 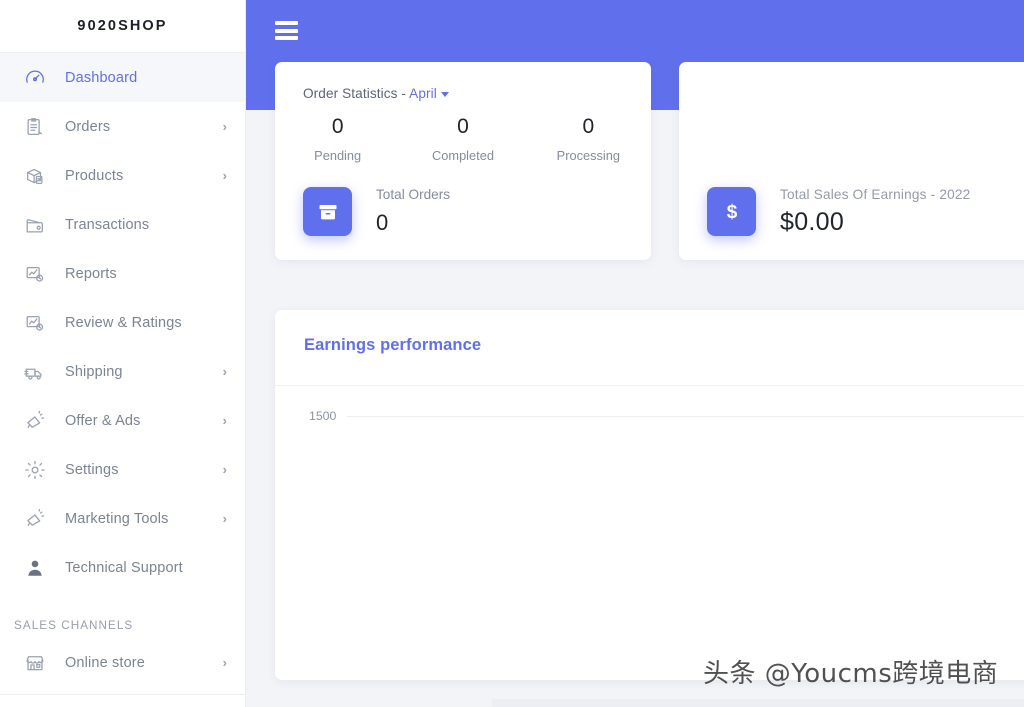 I want to click on sidebar-item-offer-ads: Offer & Ads ›, so click(x=122, y=420).